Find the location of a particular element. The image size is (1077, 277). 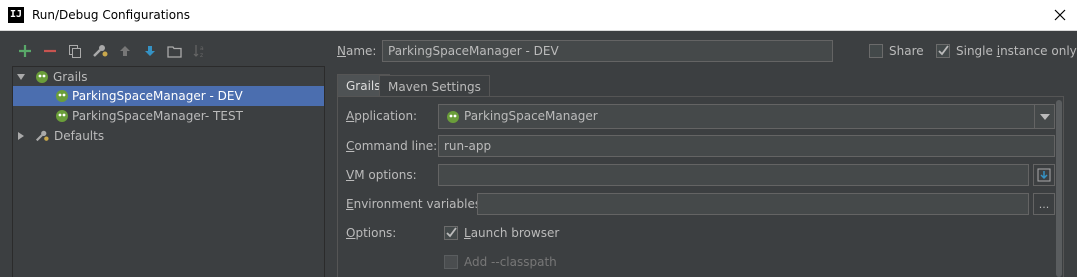

move-down-icon is located at coordinates (149, 51).